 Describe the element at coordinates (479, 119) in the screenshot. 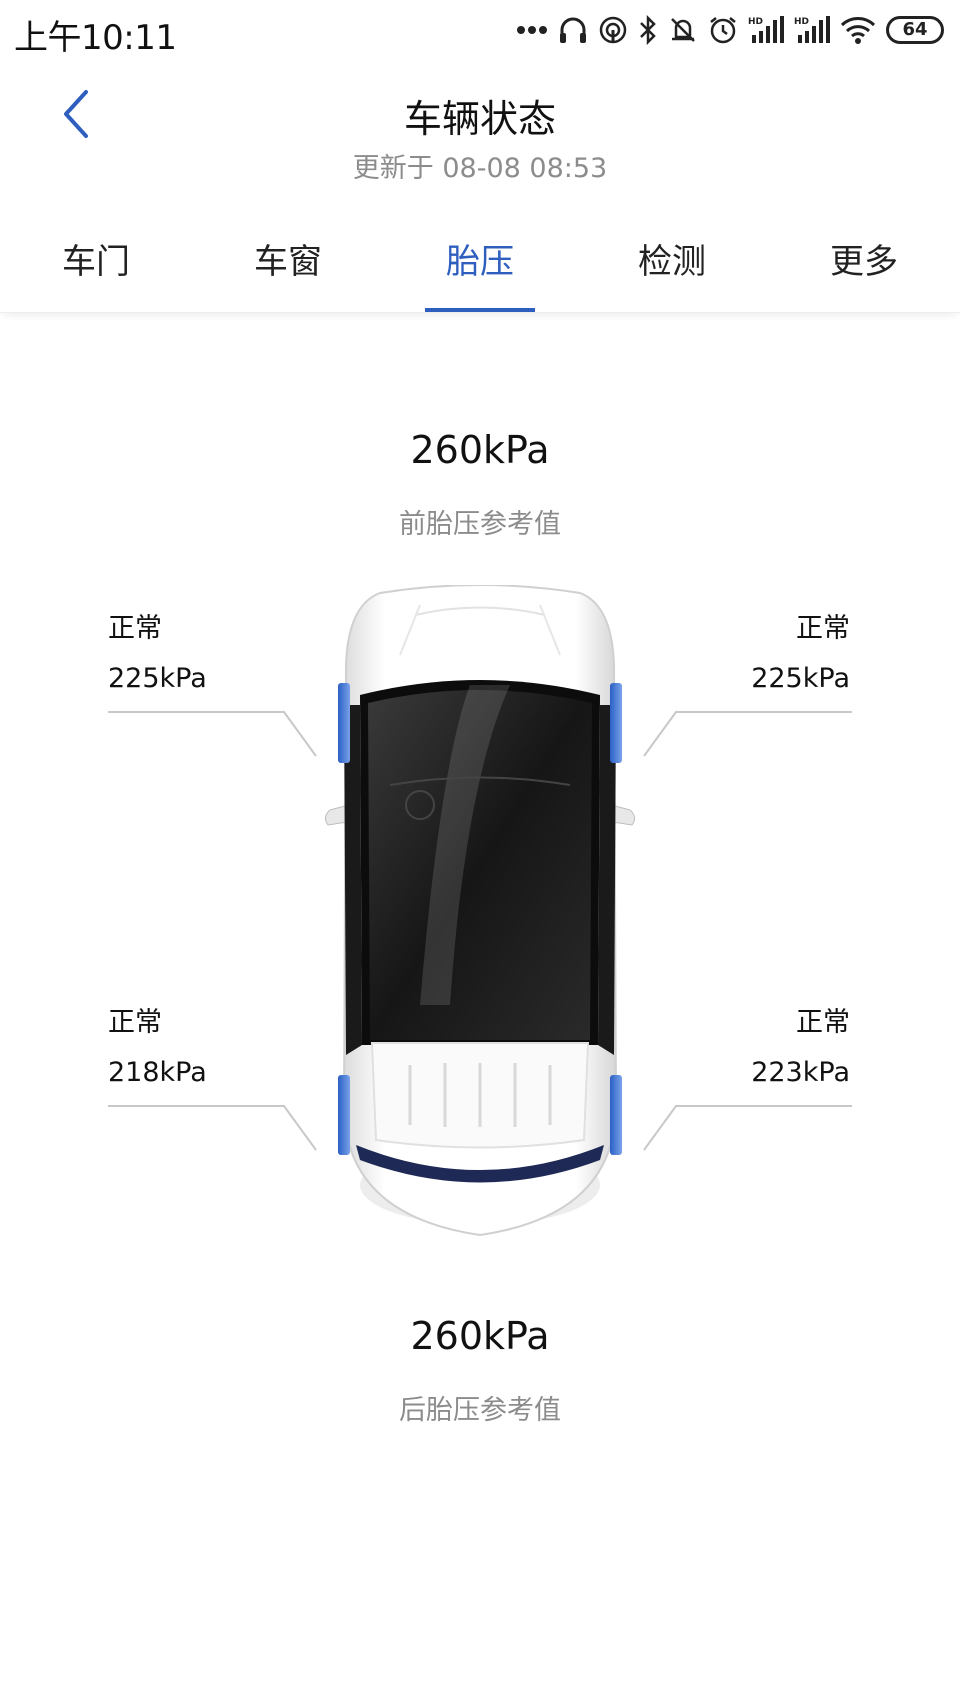

I see `page-title: 车辆状态` at that location.